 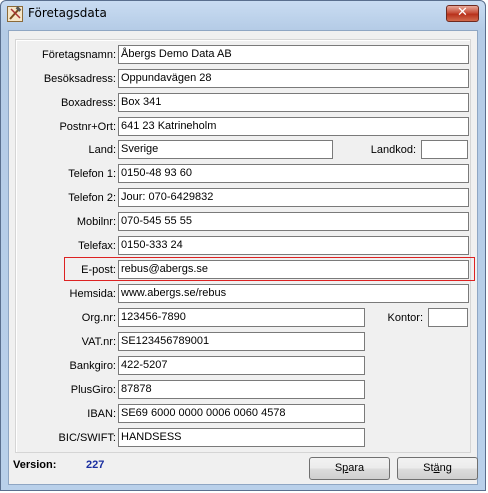 I want to click on phone2-label: Telefon 2:, so click(x=92, y=198).